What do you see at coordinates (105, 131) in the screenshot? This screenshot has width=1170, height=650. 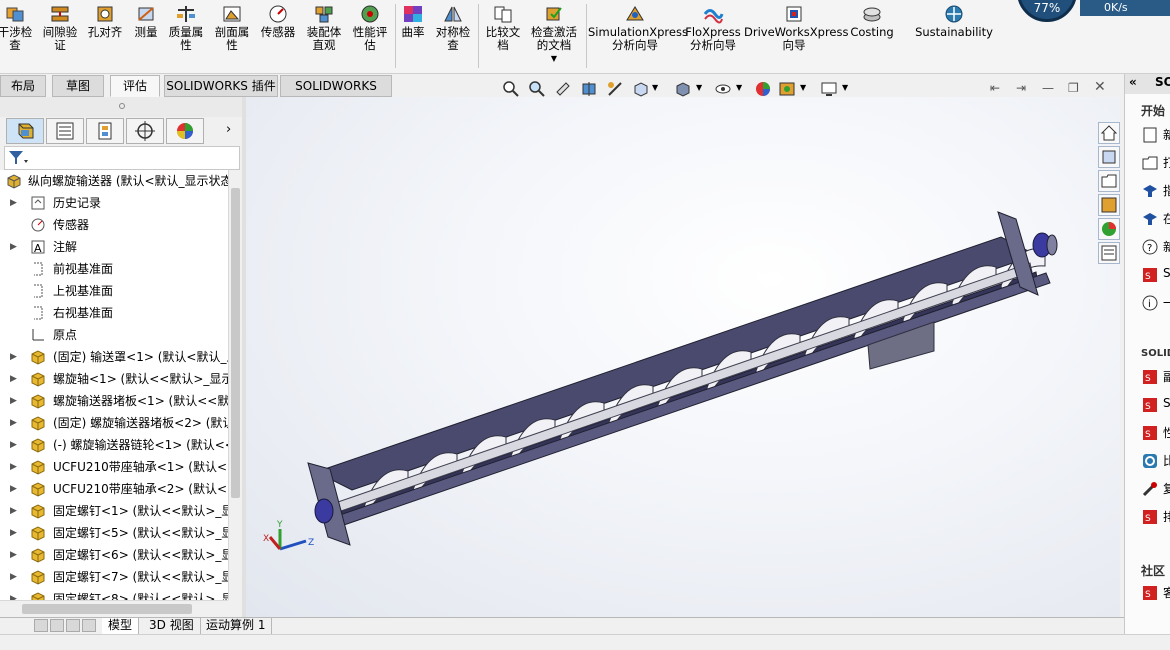 I see `tab-configuration-manager` at bounding box center [105, 131].